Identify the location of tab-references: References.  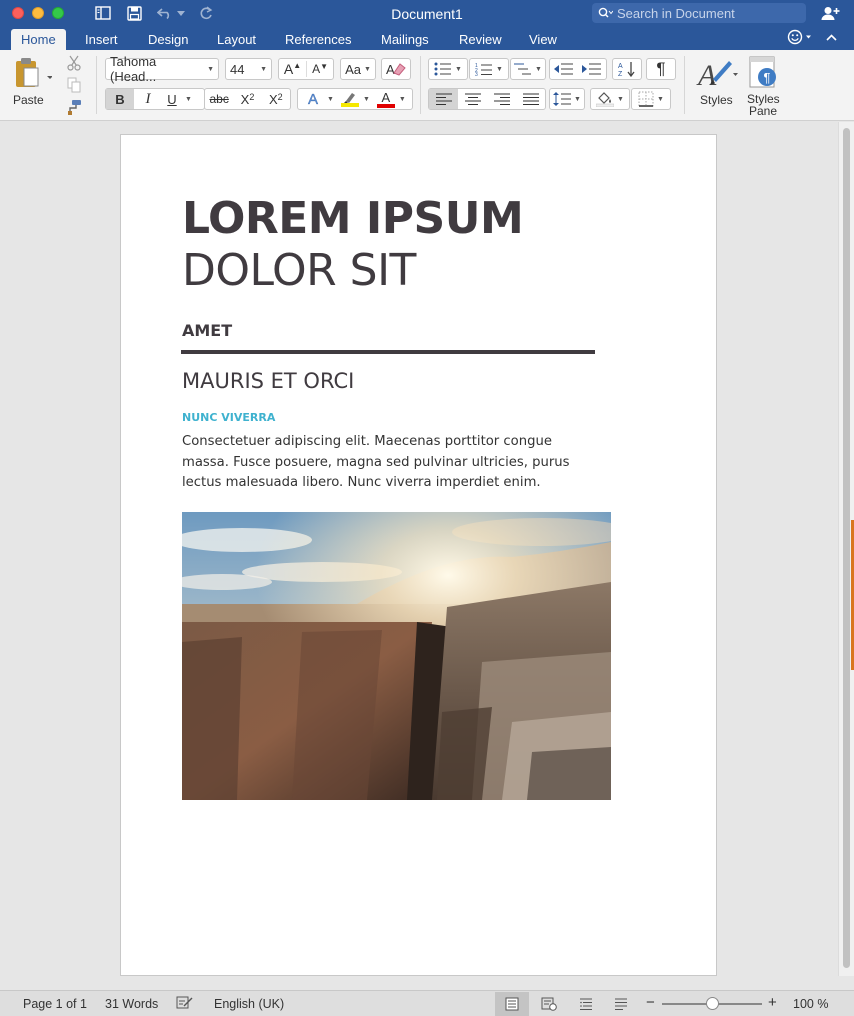
(318, 39).